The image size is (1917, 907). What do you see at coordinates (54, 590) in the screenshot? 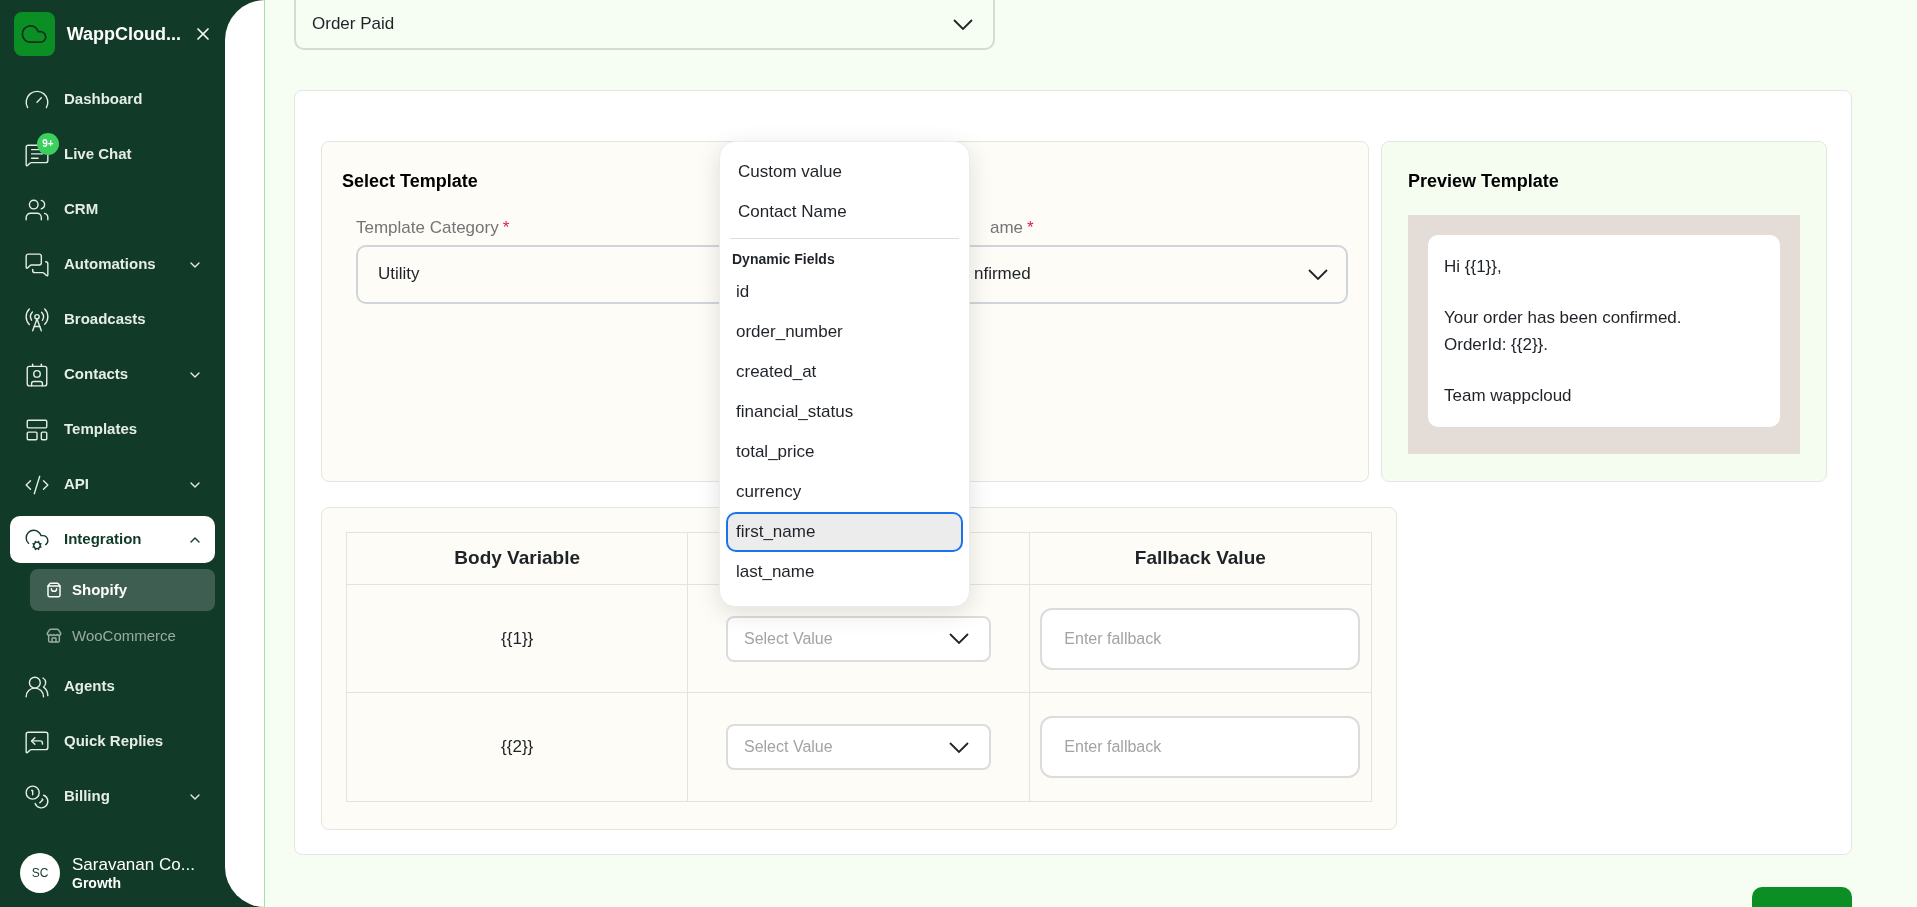
I see `bag-icon` at bounding box center [54, 590].